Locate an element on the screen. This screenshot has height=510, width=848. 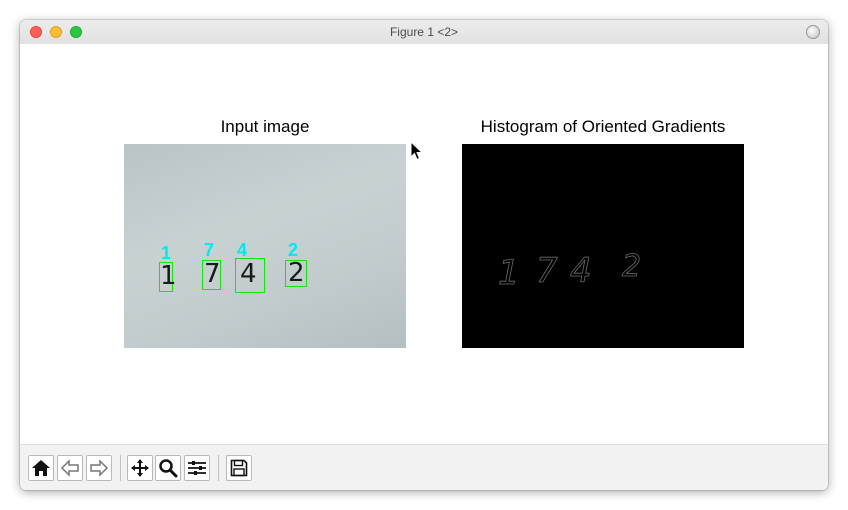
navigation-toolbar is located at coordinates (424, 467).